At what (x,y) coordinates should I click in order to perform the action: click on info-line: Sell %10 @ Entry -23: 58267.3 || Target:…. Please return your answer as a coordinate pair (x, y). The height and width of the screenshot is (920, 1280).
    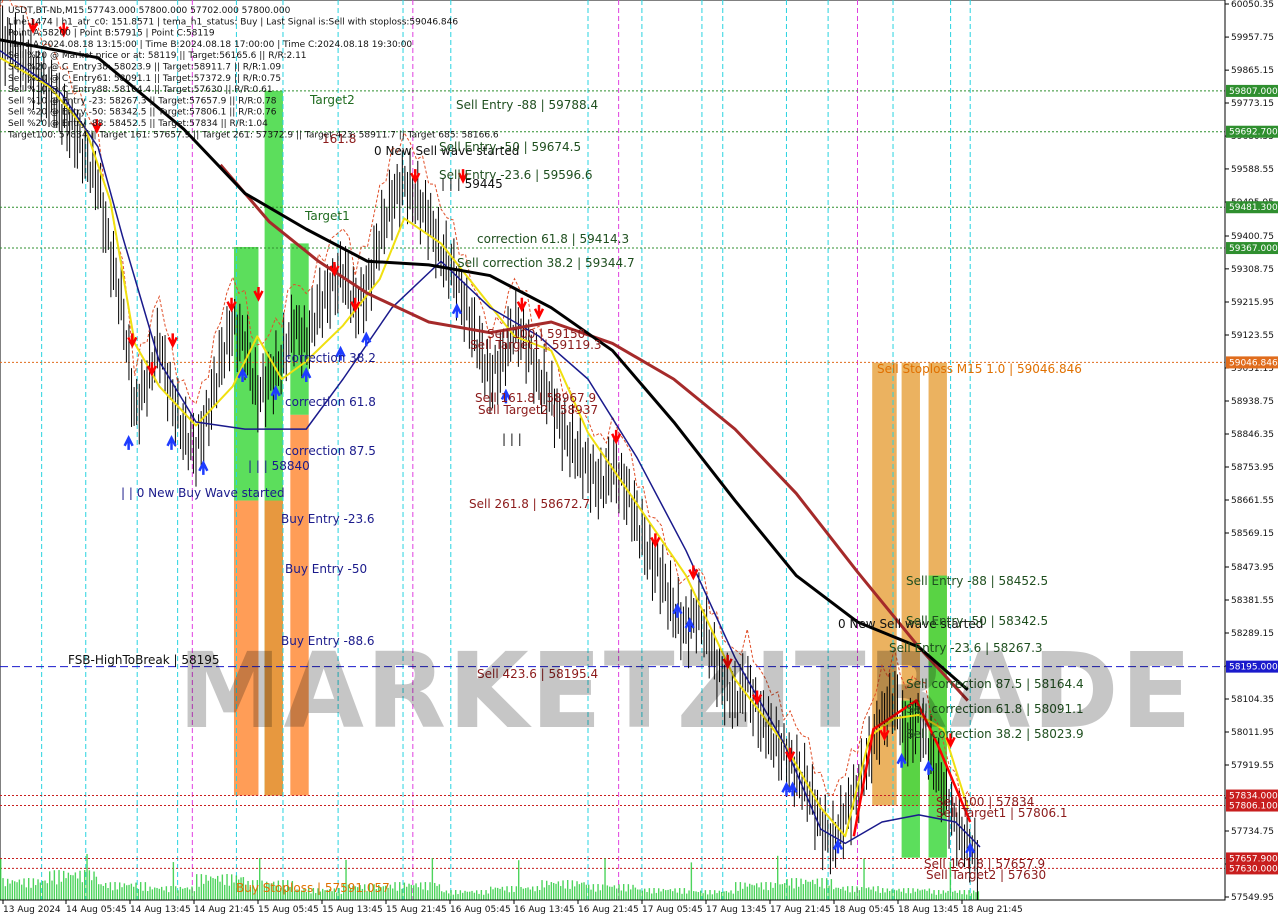
    Looking at the image, I should click on (142, 101).